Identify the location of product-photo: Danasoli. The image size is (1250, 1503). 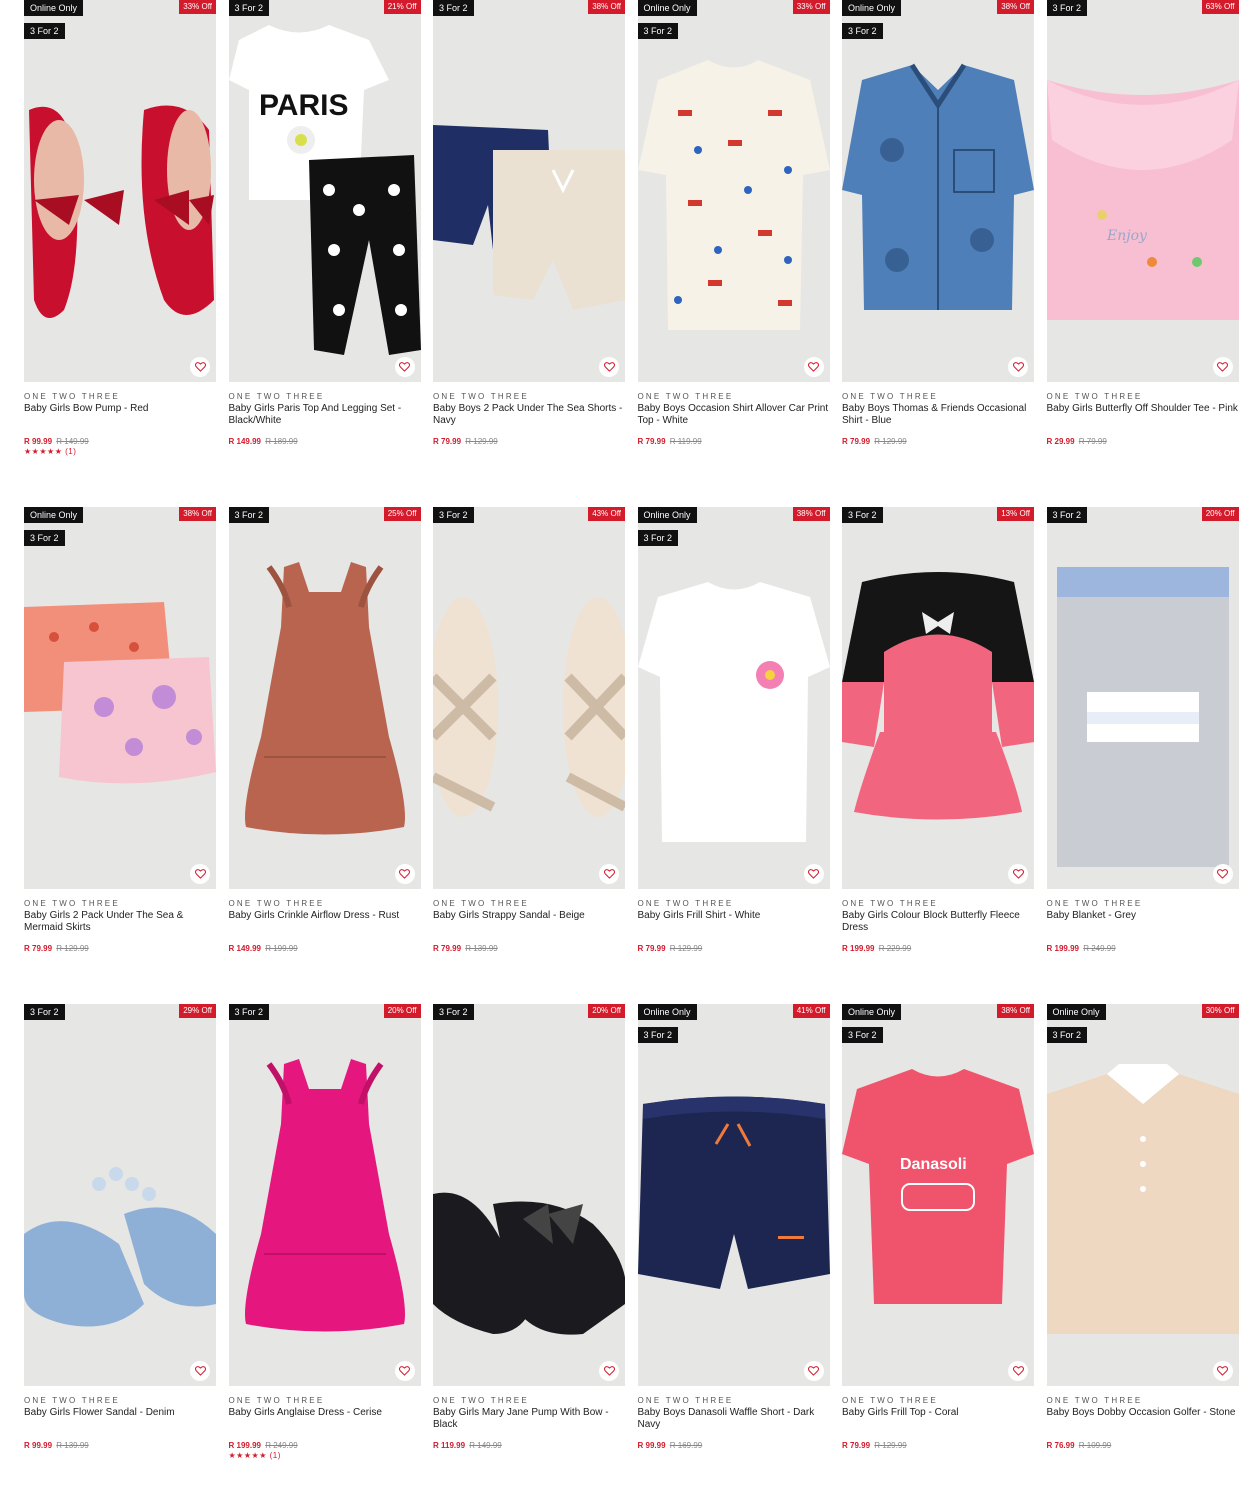
(938, 1195).